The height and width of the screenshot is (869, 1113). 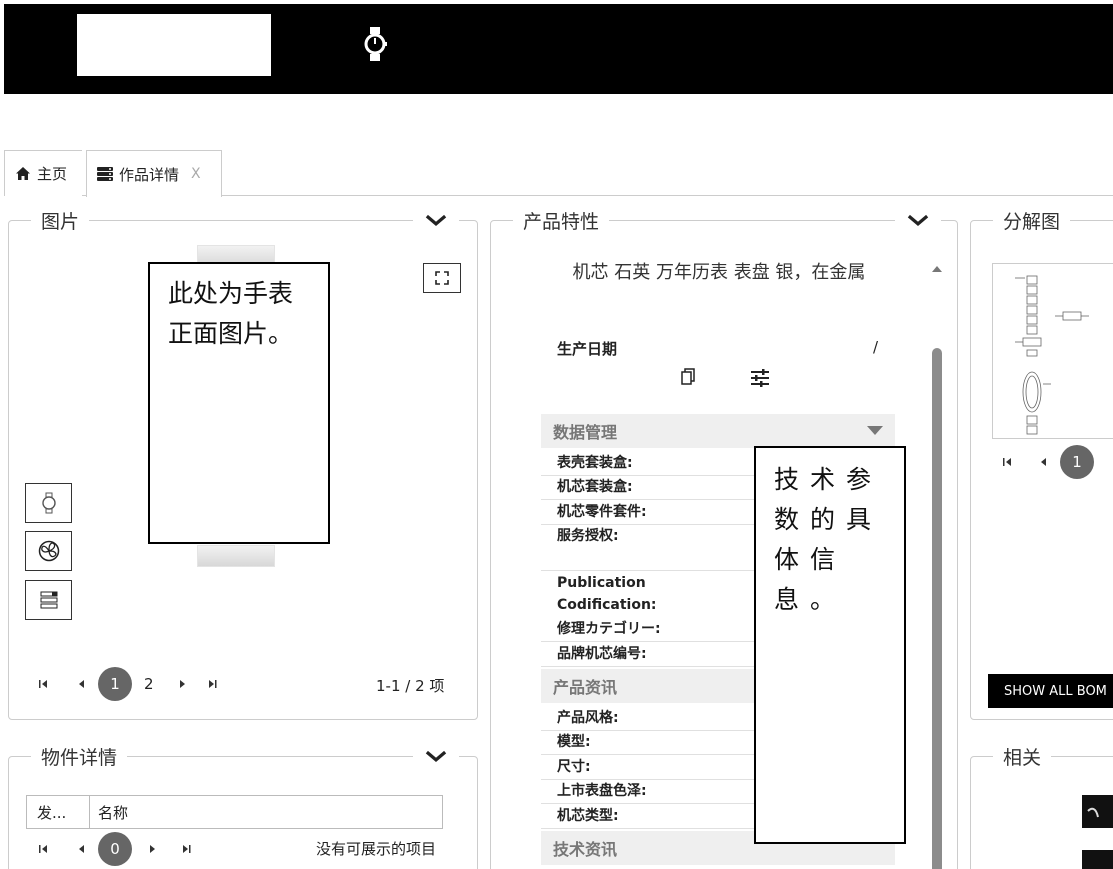 I want to click on tech-annotation: 技术参数的具体信息。, so click(x=830, y=645).